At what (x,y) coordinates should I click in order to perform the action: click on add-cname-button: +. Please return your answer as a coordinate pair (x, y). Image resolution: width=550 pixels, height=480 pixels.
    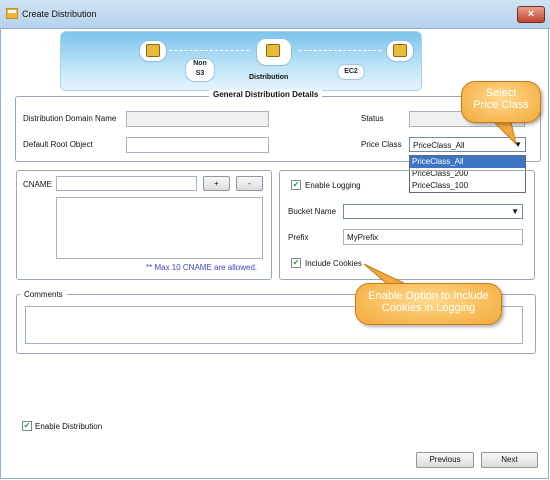
    Looking at the image, I should click on (216, 183).